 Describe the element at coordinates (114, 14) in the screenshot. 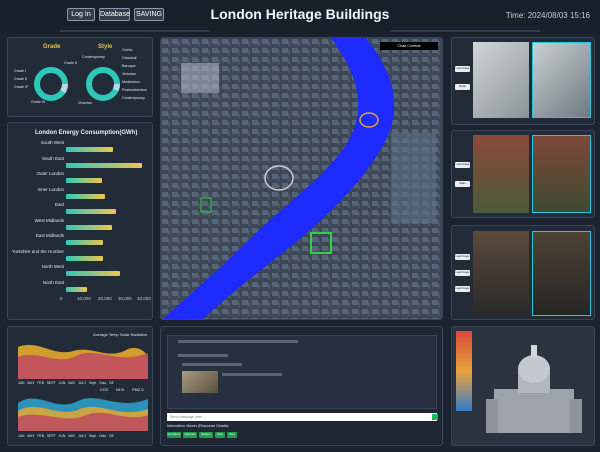

I see `database-button: Database` at that location.